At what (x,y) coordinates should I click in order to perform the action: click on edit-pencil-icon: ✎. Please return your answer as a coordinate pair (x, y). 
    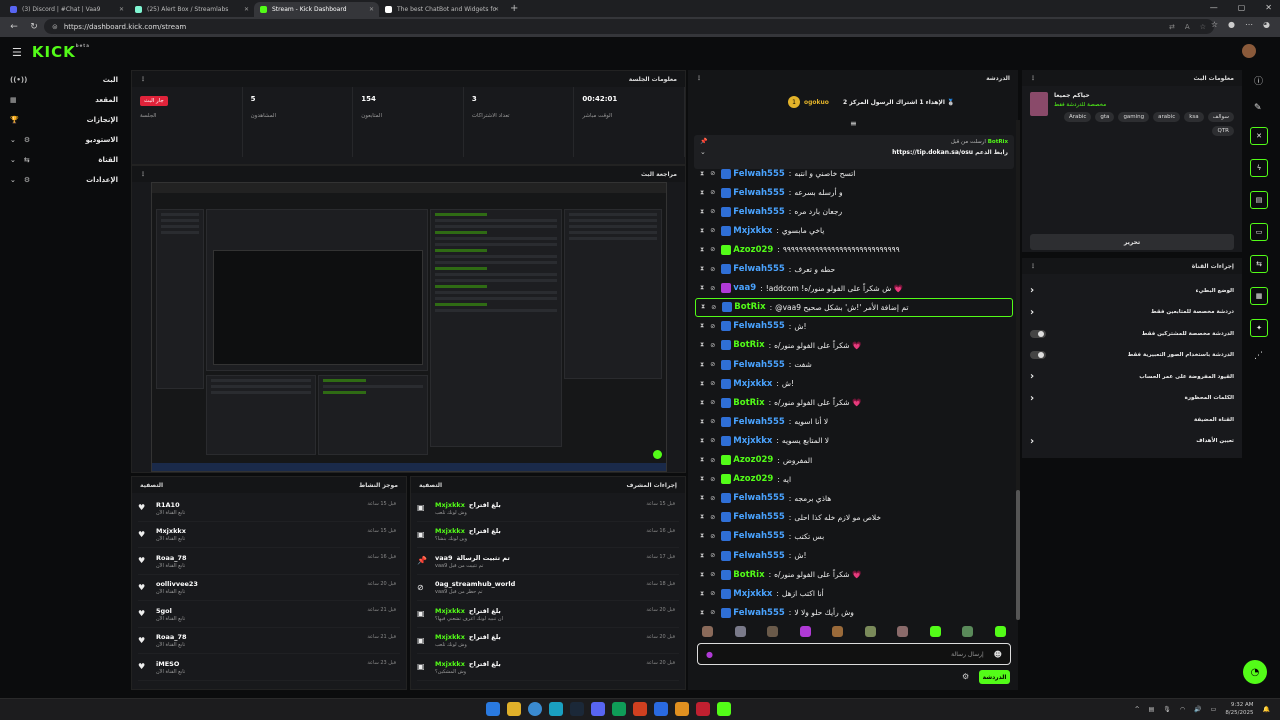
    Looking at the image, I should click on (1263, 108).